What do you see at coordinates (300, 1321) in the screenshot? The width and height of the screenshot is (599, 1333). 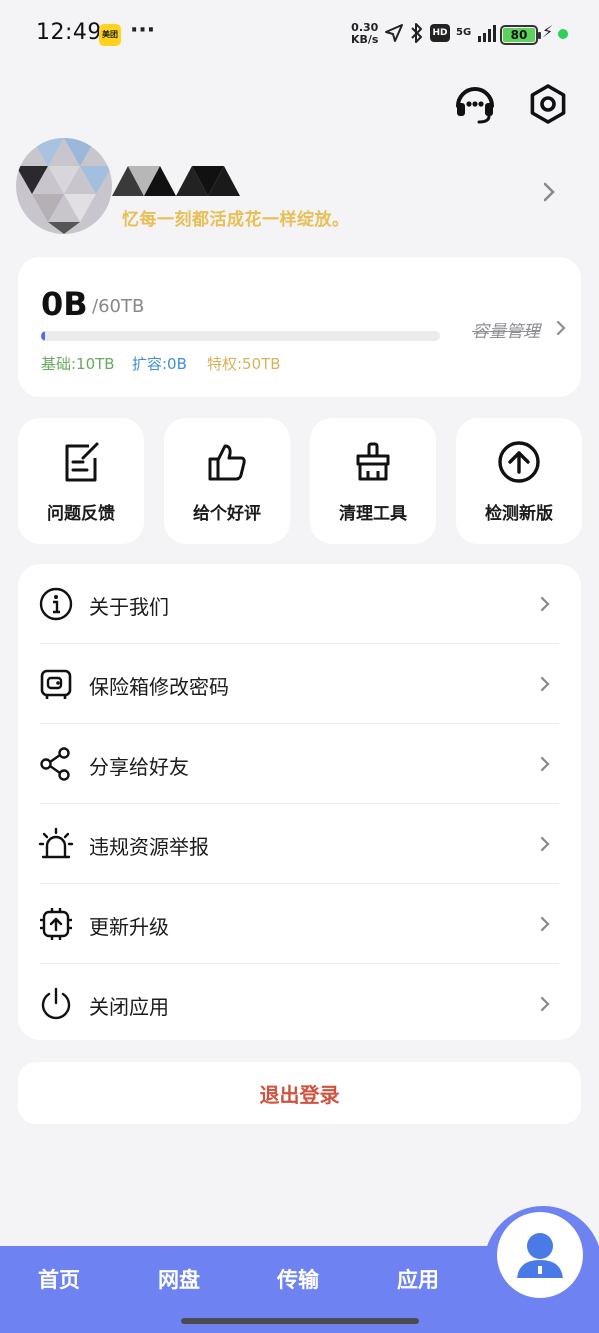 I see `home-indicator` at bounding box center [300, 1321].